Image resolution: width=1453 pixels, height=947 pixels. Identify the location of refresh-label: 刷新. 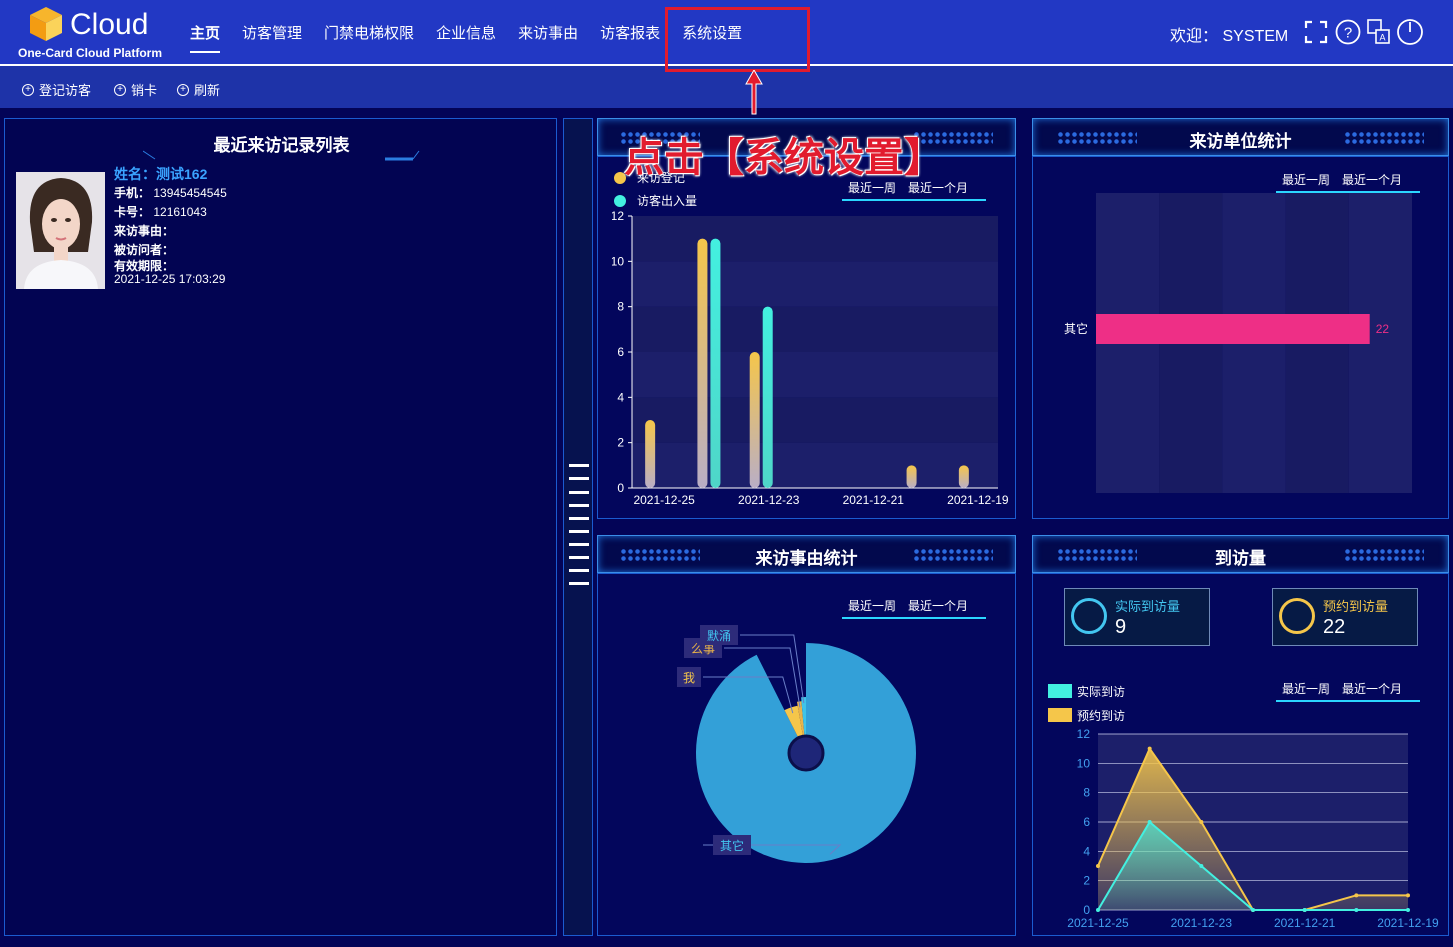
(207, 90).